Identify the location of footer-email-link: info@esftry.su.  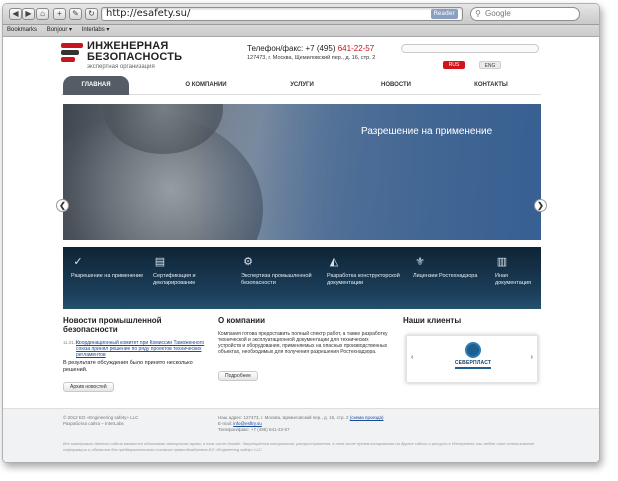
(247, 423).